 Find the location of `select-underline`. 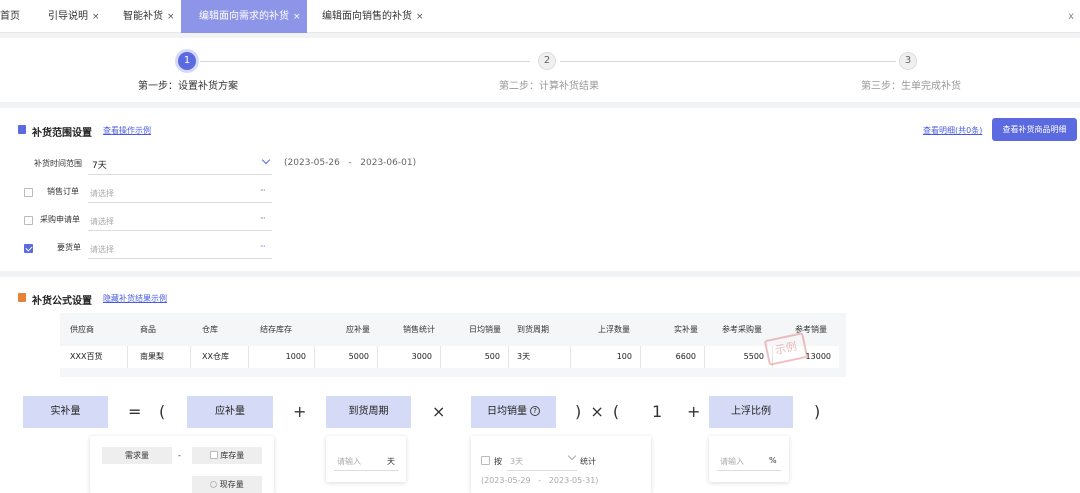

select-underline is located at coordinates (542, 470).